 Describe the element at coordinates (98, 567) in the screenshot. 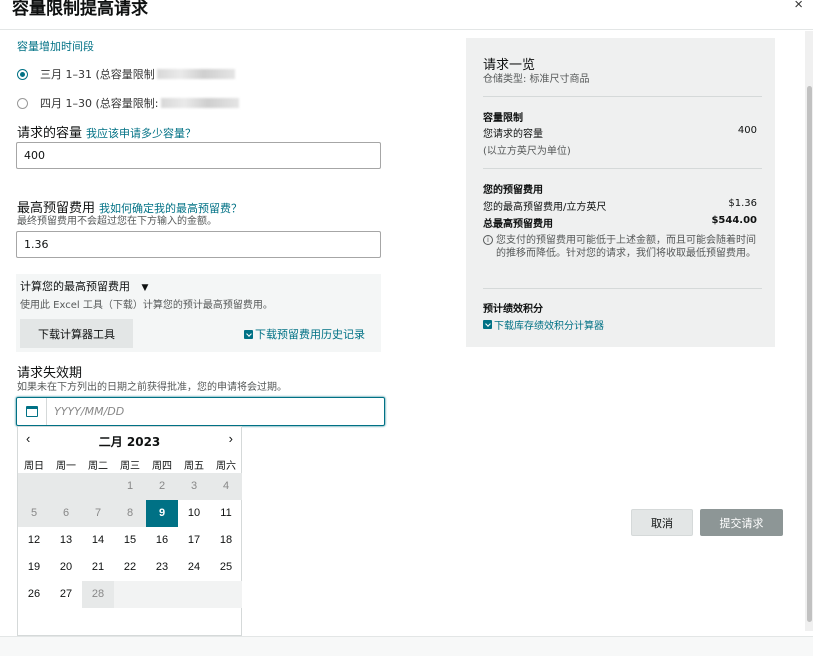

I see `calendar-day: 21` at that location.